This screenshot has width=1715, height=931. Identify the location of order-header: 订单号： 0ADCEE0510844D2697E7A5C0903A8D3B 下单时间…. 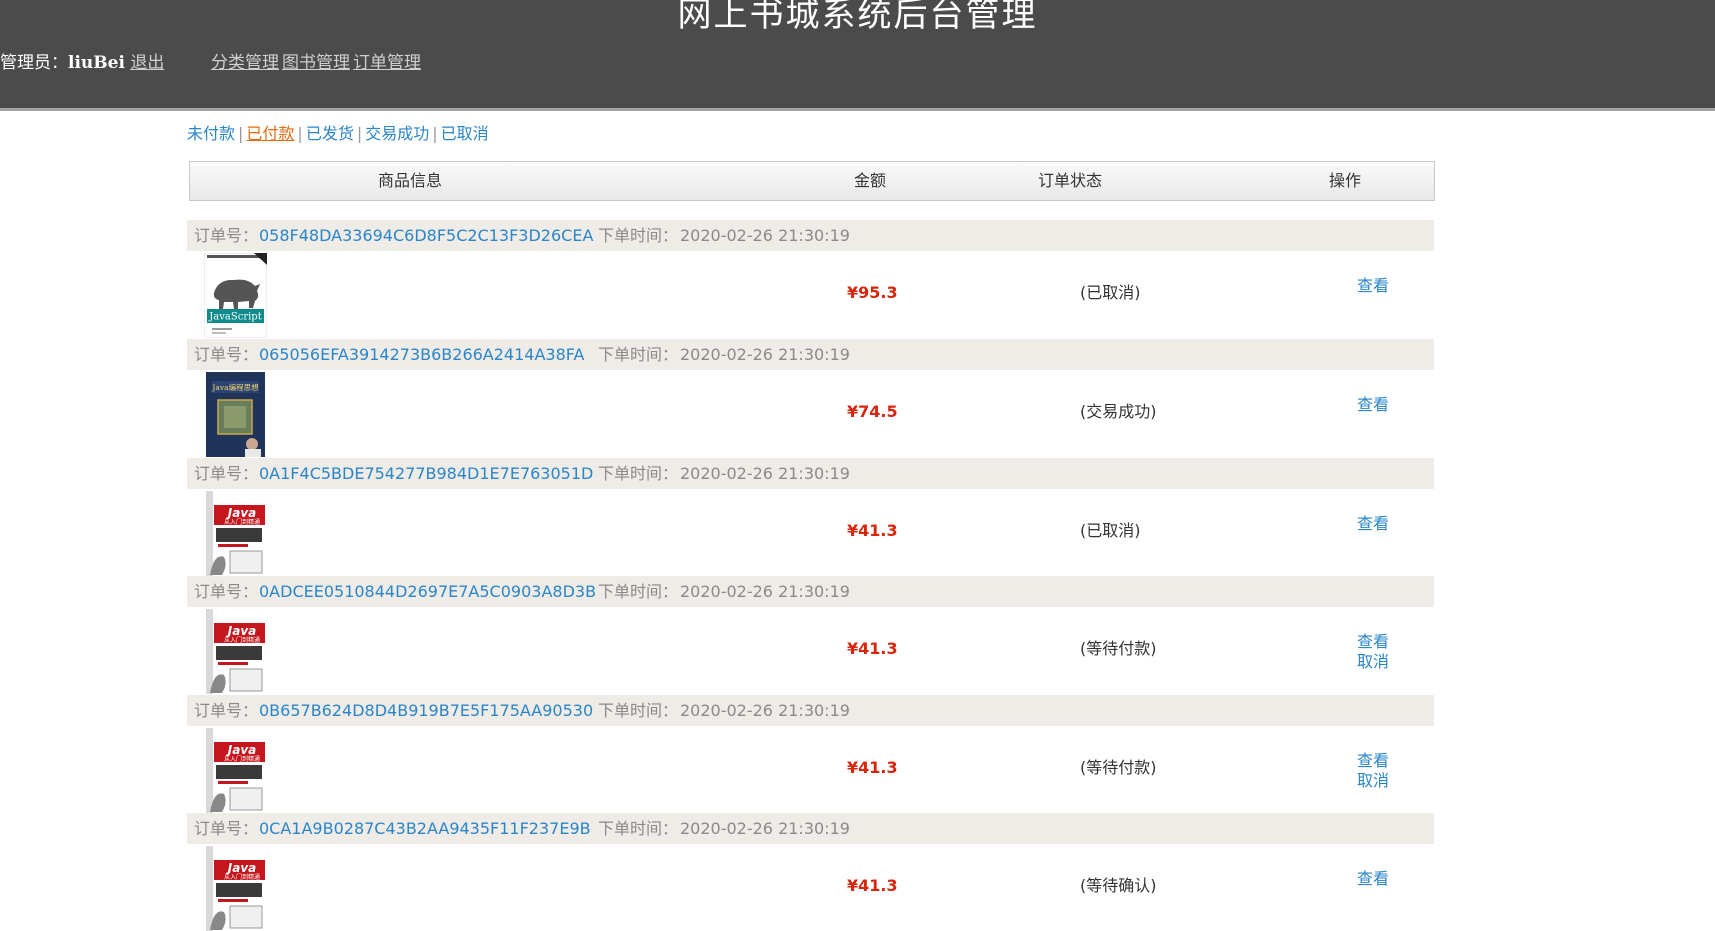
(810, 591).